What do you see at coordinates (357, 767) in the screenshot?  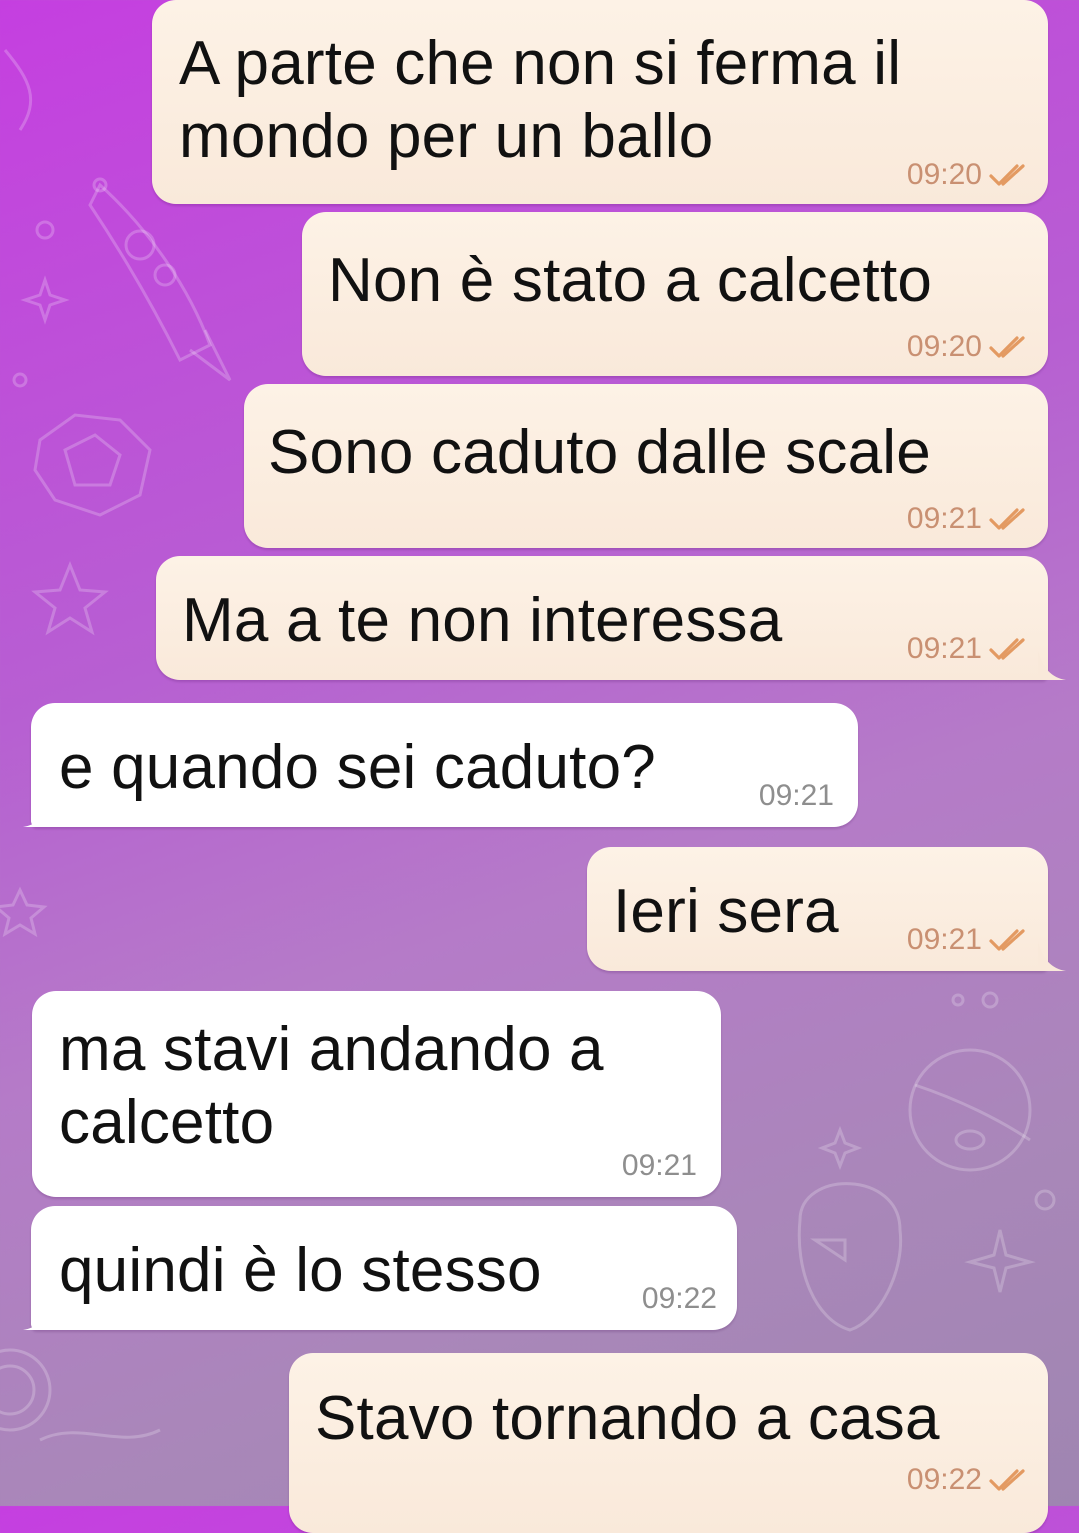 I see `message-text: e quando sei caduto?` at bounding box center [357, 767].